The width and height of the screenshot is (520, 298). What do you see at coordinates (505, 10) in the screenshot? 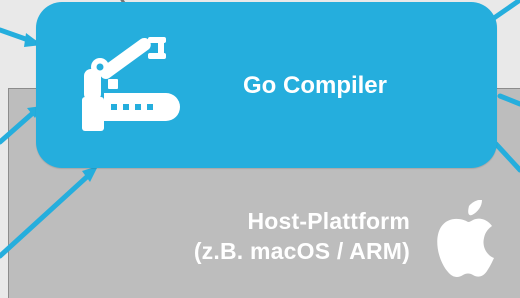
I see `arrow-top-right` at bounding box center [505, 10].